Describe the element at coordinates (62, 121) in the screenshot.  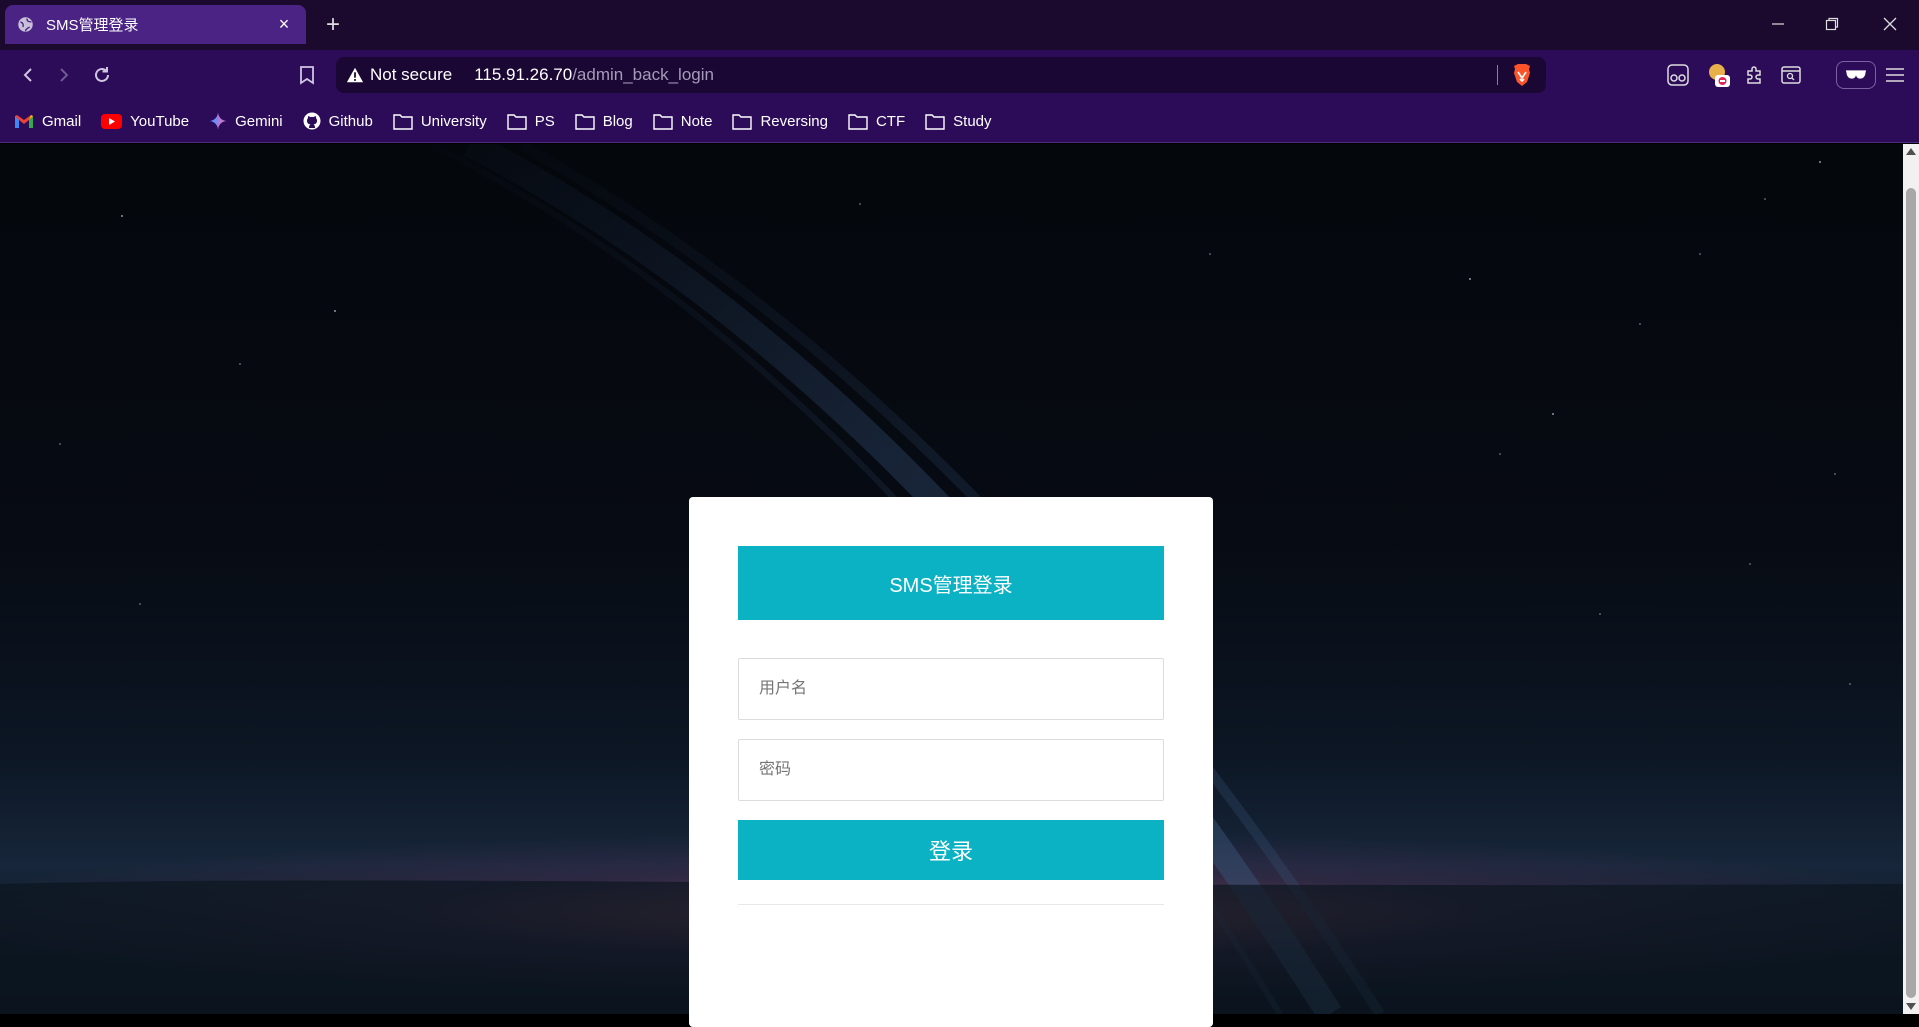
I see `bookmark-label: Gmail` at that location.